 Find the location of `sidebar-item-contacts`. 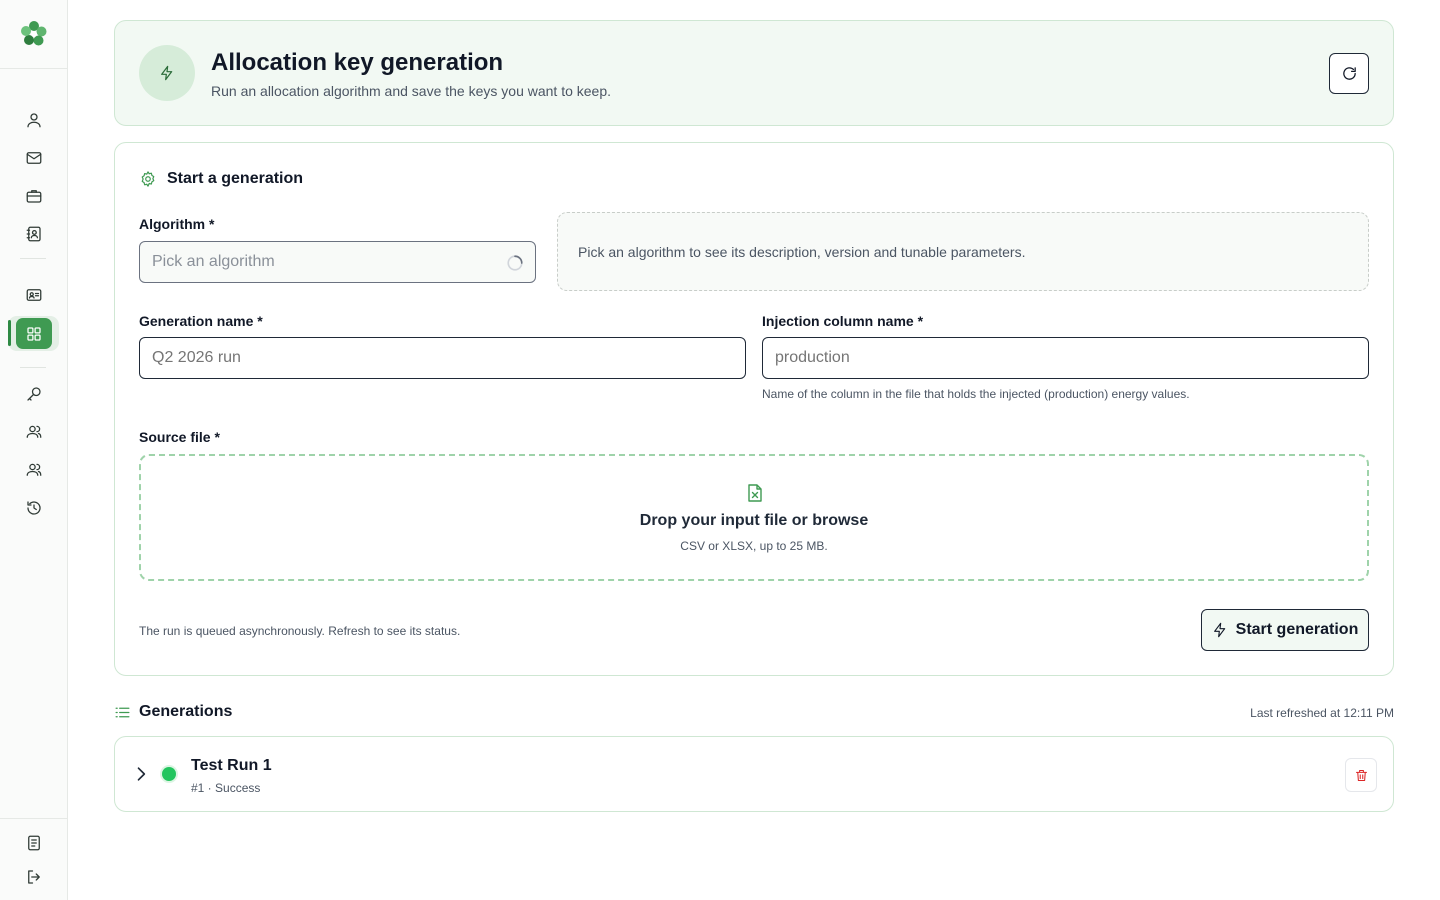

sidebar-item-contacts is located at coordinates (34, 234).